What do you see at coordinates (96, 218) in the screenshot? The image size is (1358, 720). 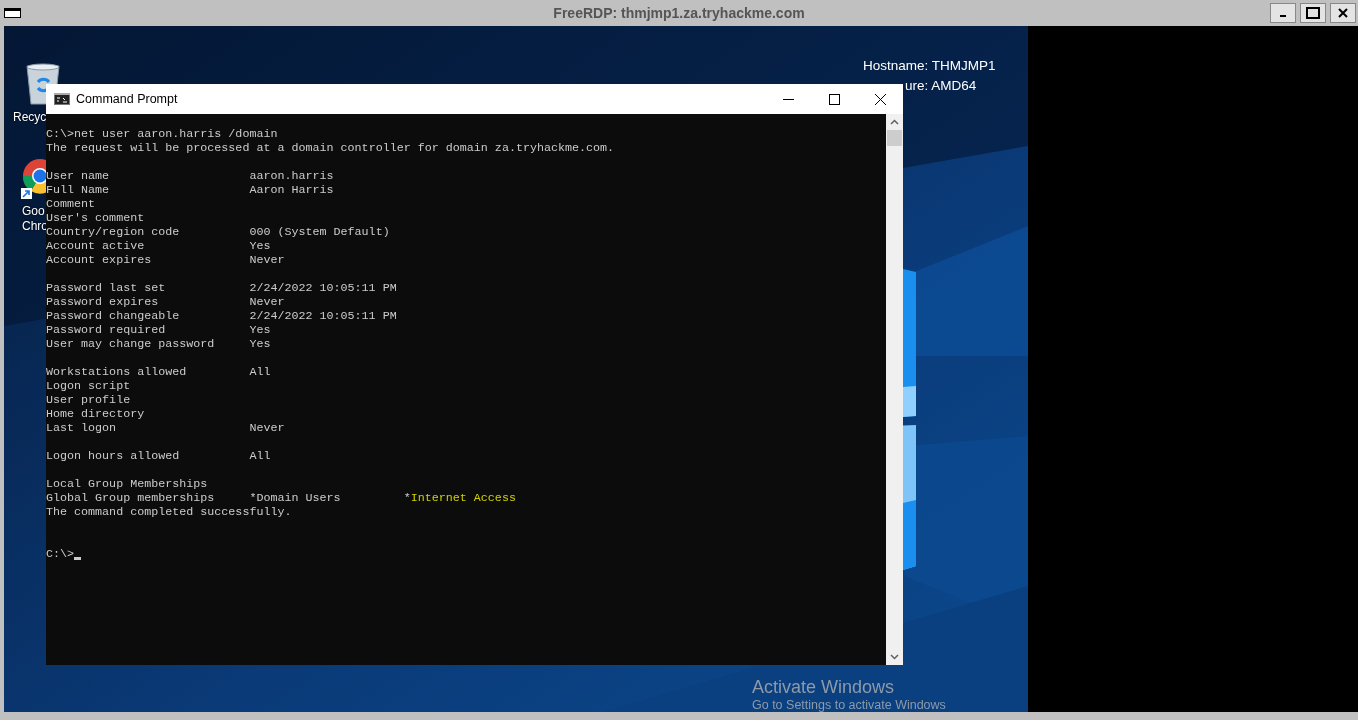 I see `field-label: User's comment` at bounding box center [96, 218].